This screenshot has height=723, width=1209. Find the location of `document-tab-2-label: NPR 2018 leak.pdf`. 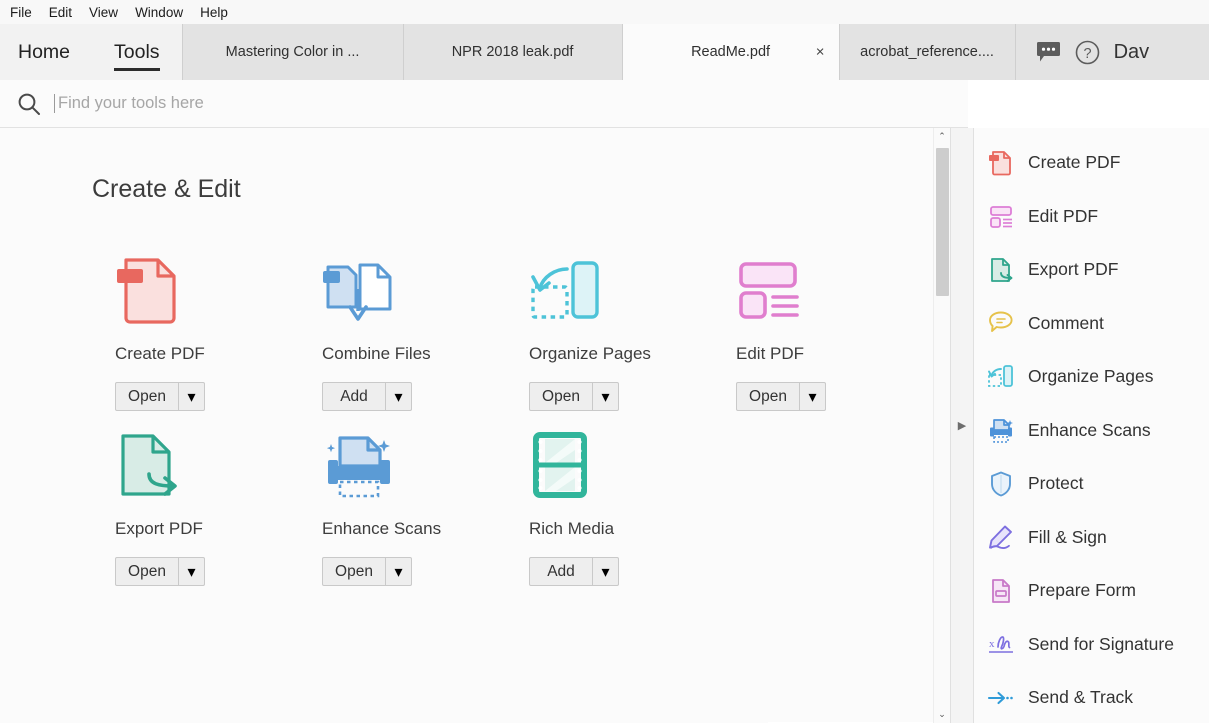

document-tab-2-label: NPR 2018 leak.pdf is located at coordinates (512, 52).